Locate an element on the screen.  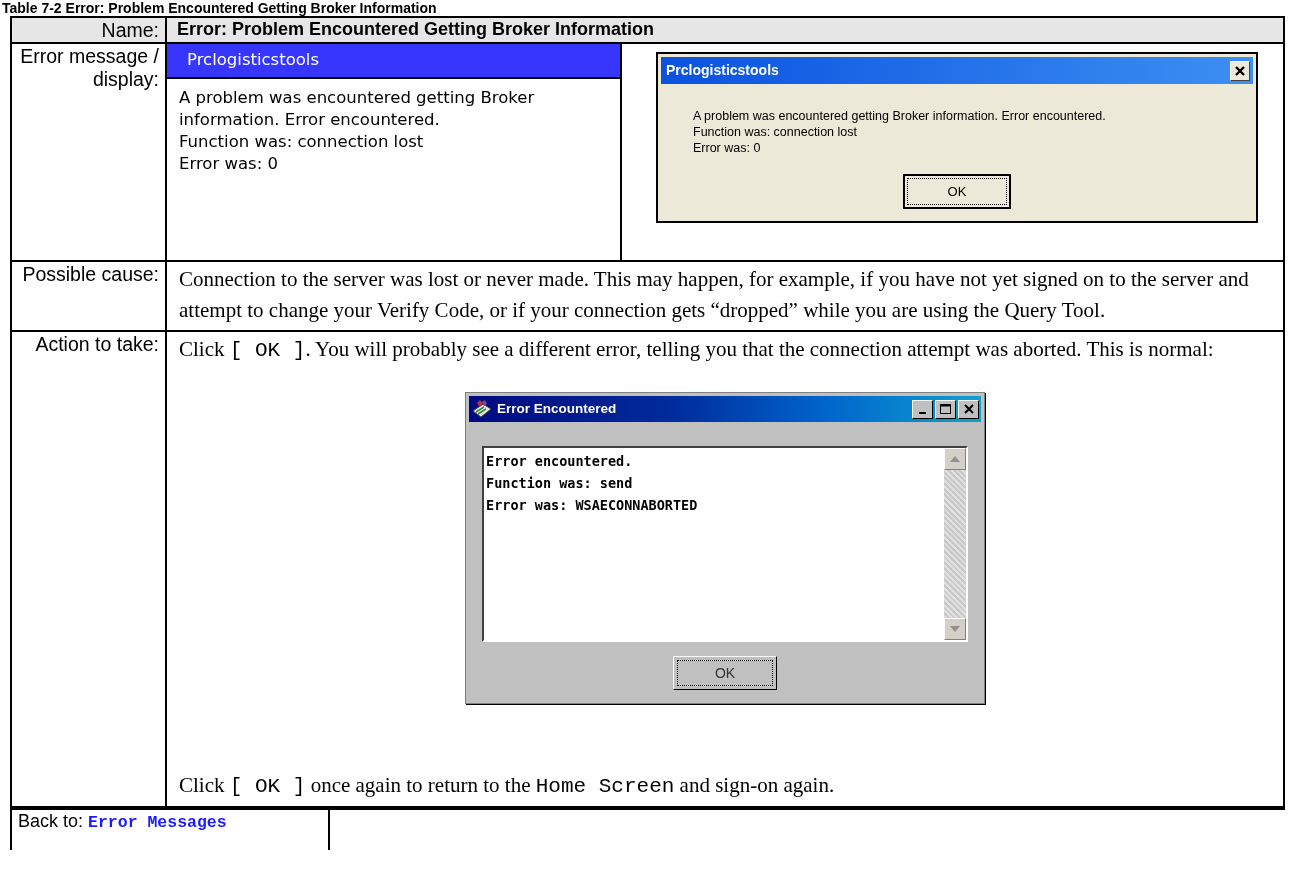
maximize-button is located at coordinates (945, 409).